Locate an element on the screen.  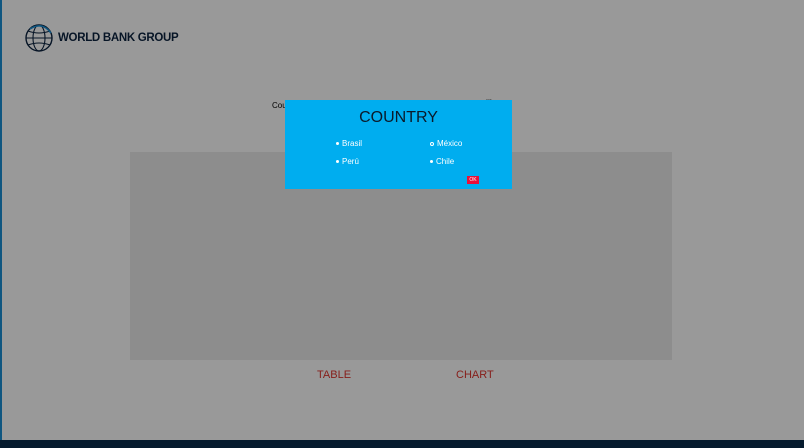
option-label: Perú is located at coordinates (350, 161).